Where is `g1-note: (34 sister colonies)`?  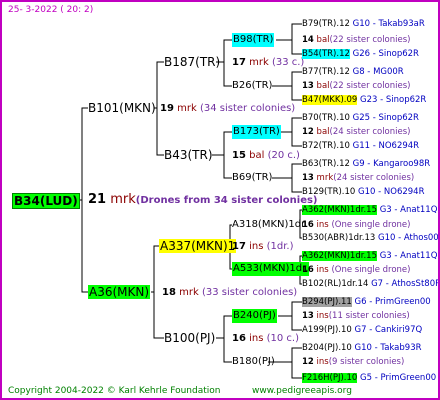
g1-note: (34 sister colonies) is located at coordinates (247, 108).